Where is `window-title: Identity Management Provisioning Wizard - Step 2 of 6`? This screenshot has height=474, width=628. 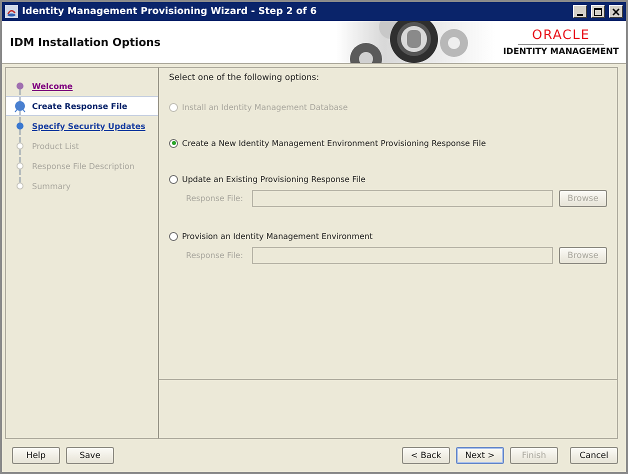 window-title: Identity Management Provisioning Wizard - Step 2 of 6 is located at coordinates (170, 11).